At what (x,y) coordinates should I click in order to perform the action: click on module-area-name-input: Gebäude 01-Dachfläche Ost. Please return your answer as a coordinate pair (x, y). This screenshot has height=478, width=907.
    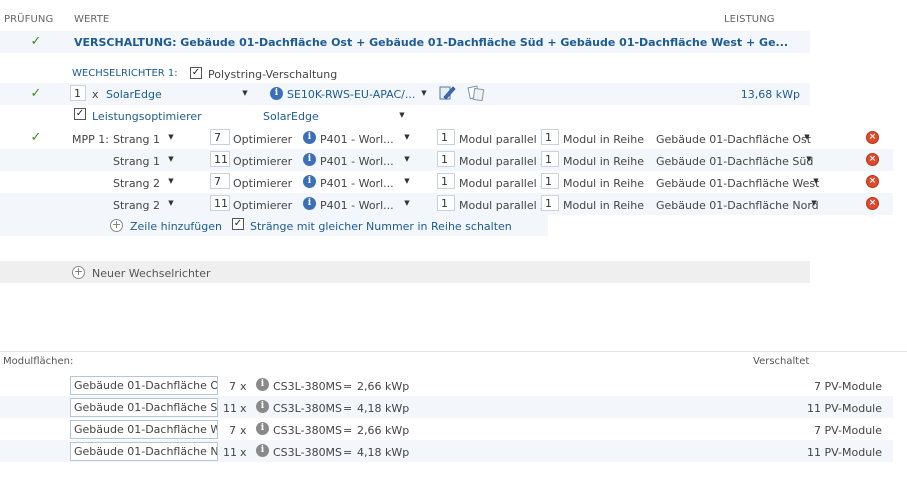
    Looking at the image, I should click on (144, 385).